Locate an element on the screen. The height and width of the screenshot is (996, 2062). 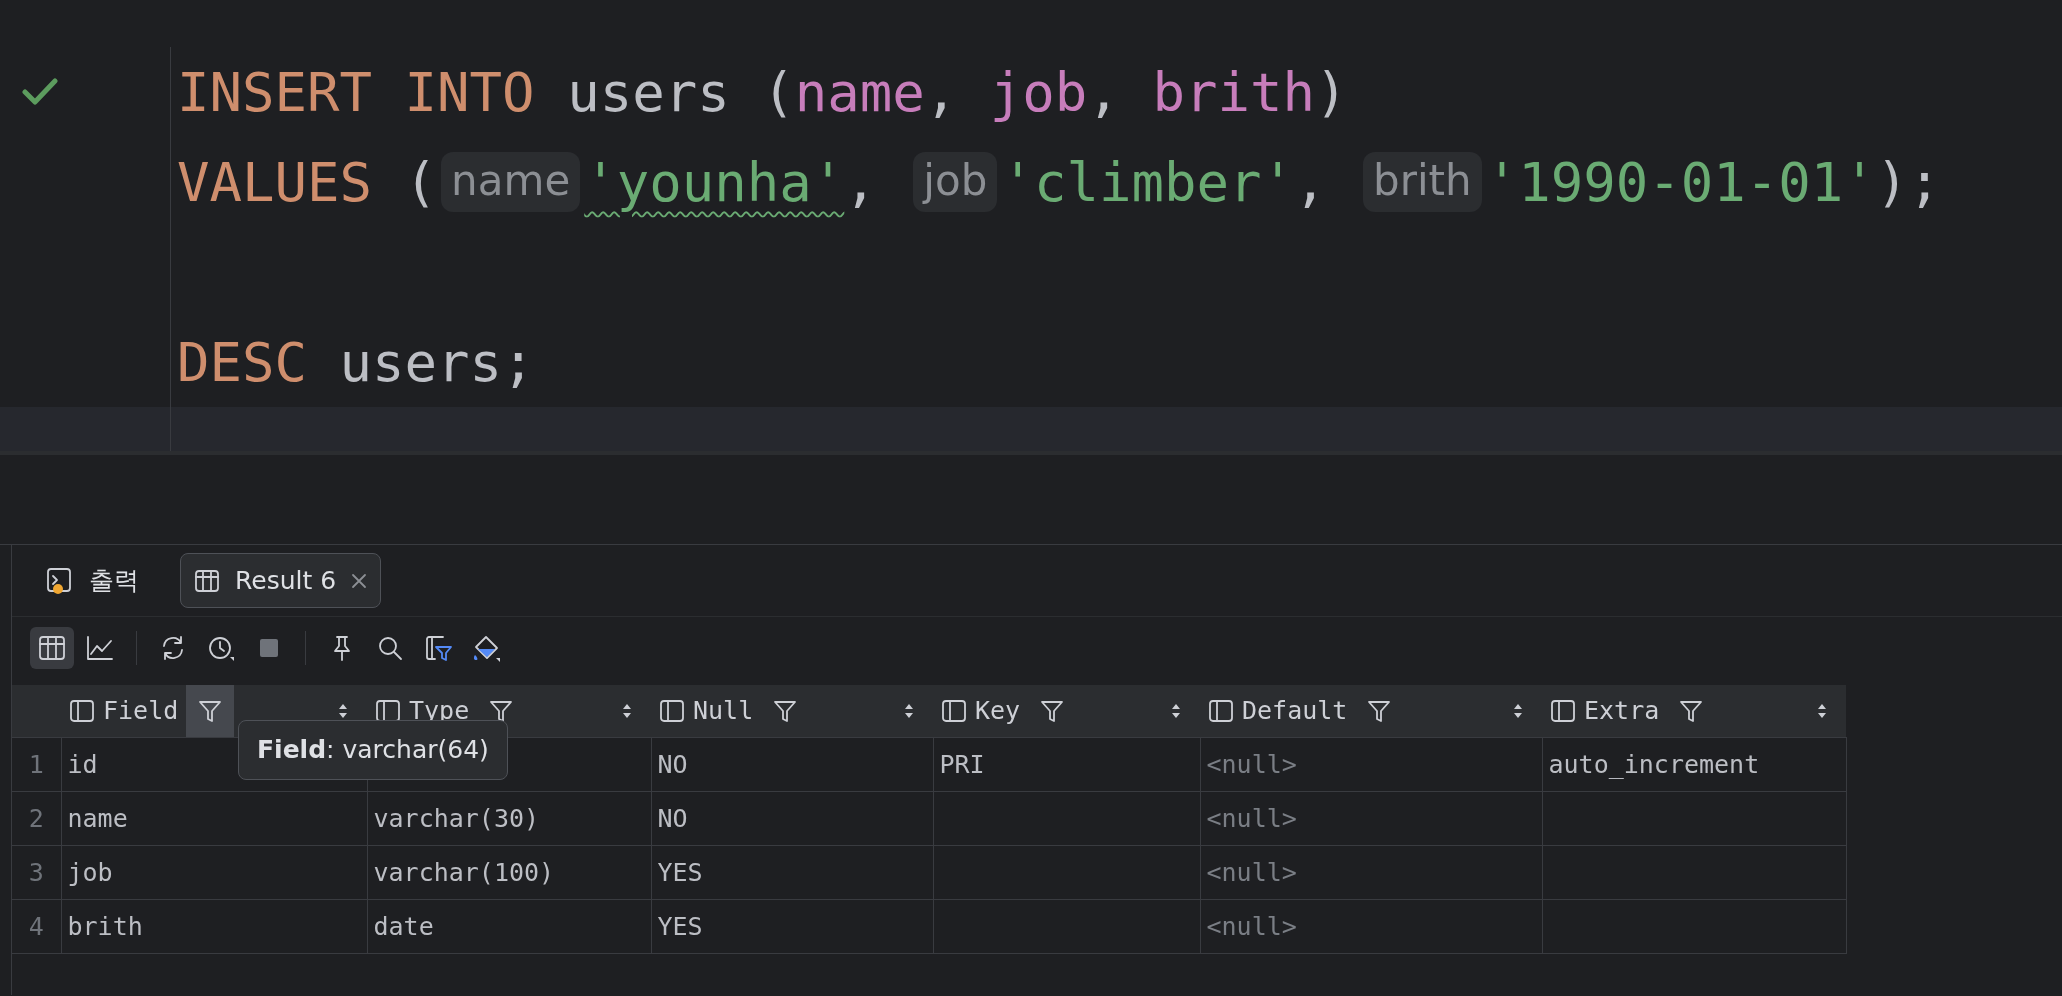
code-text: ); is located at coordinates (1908, 182).